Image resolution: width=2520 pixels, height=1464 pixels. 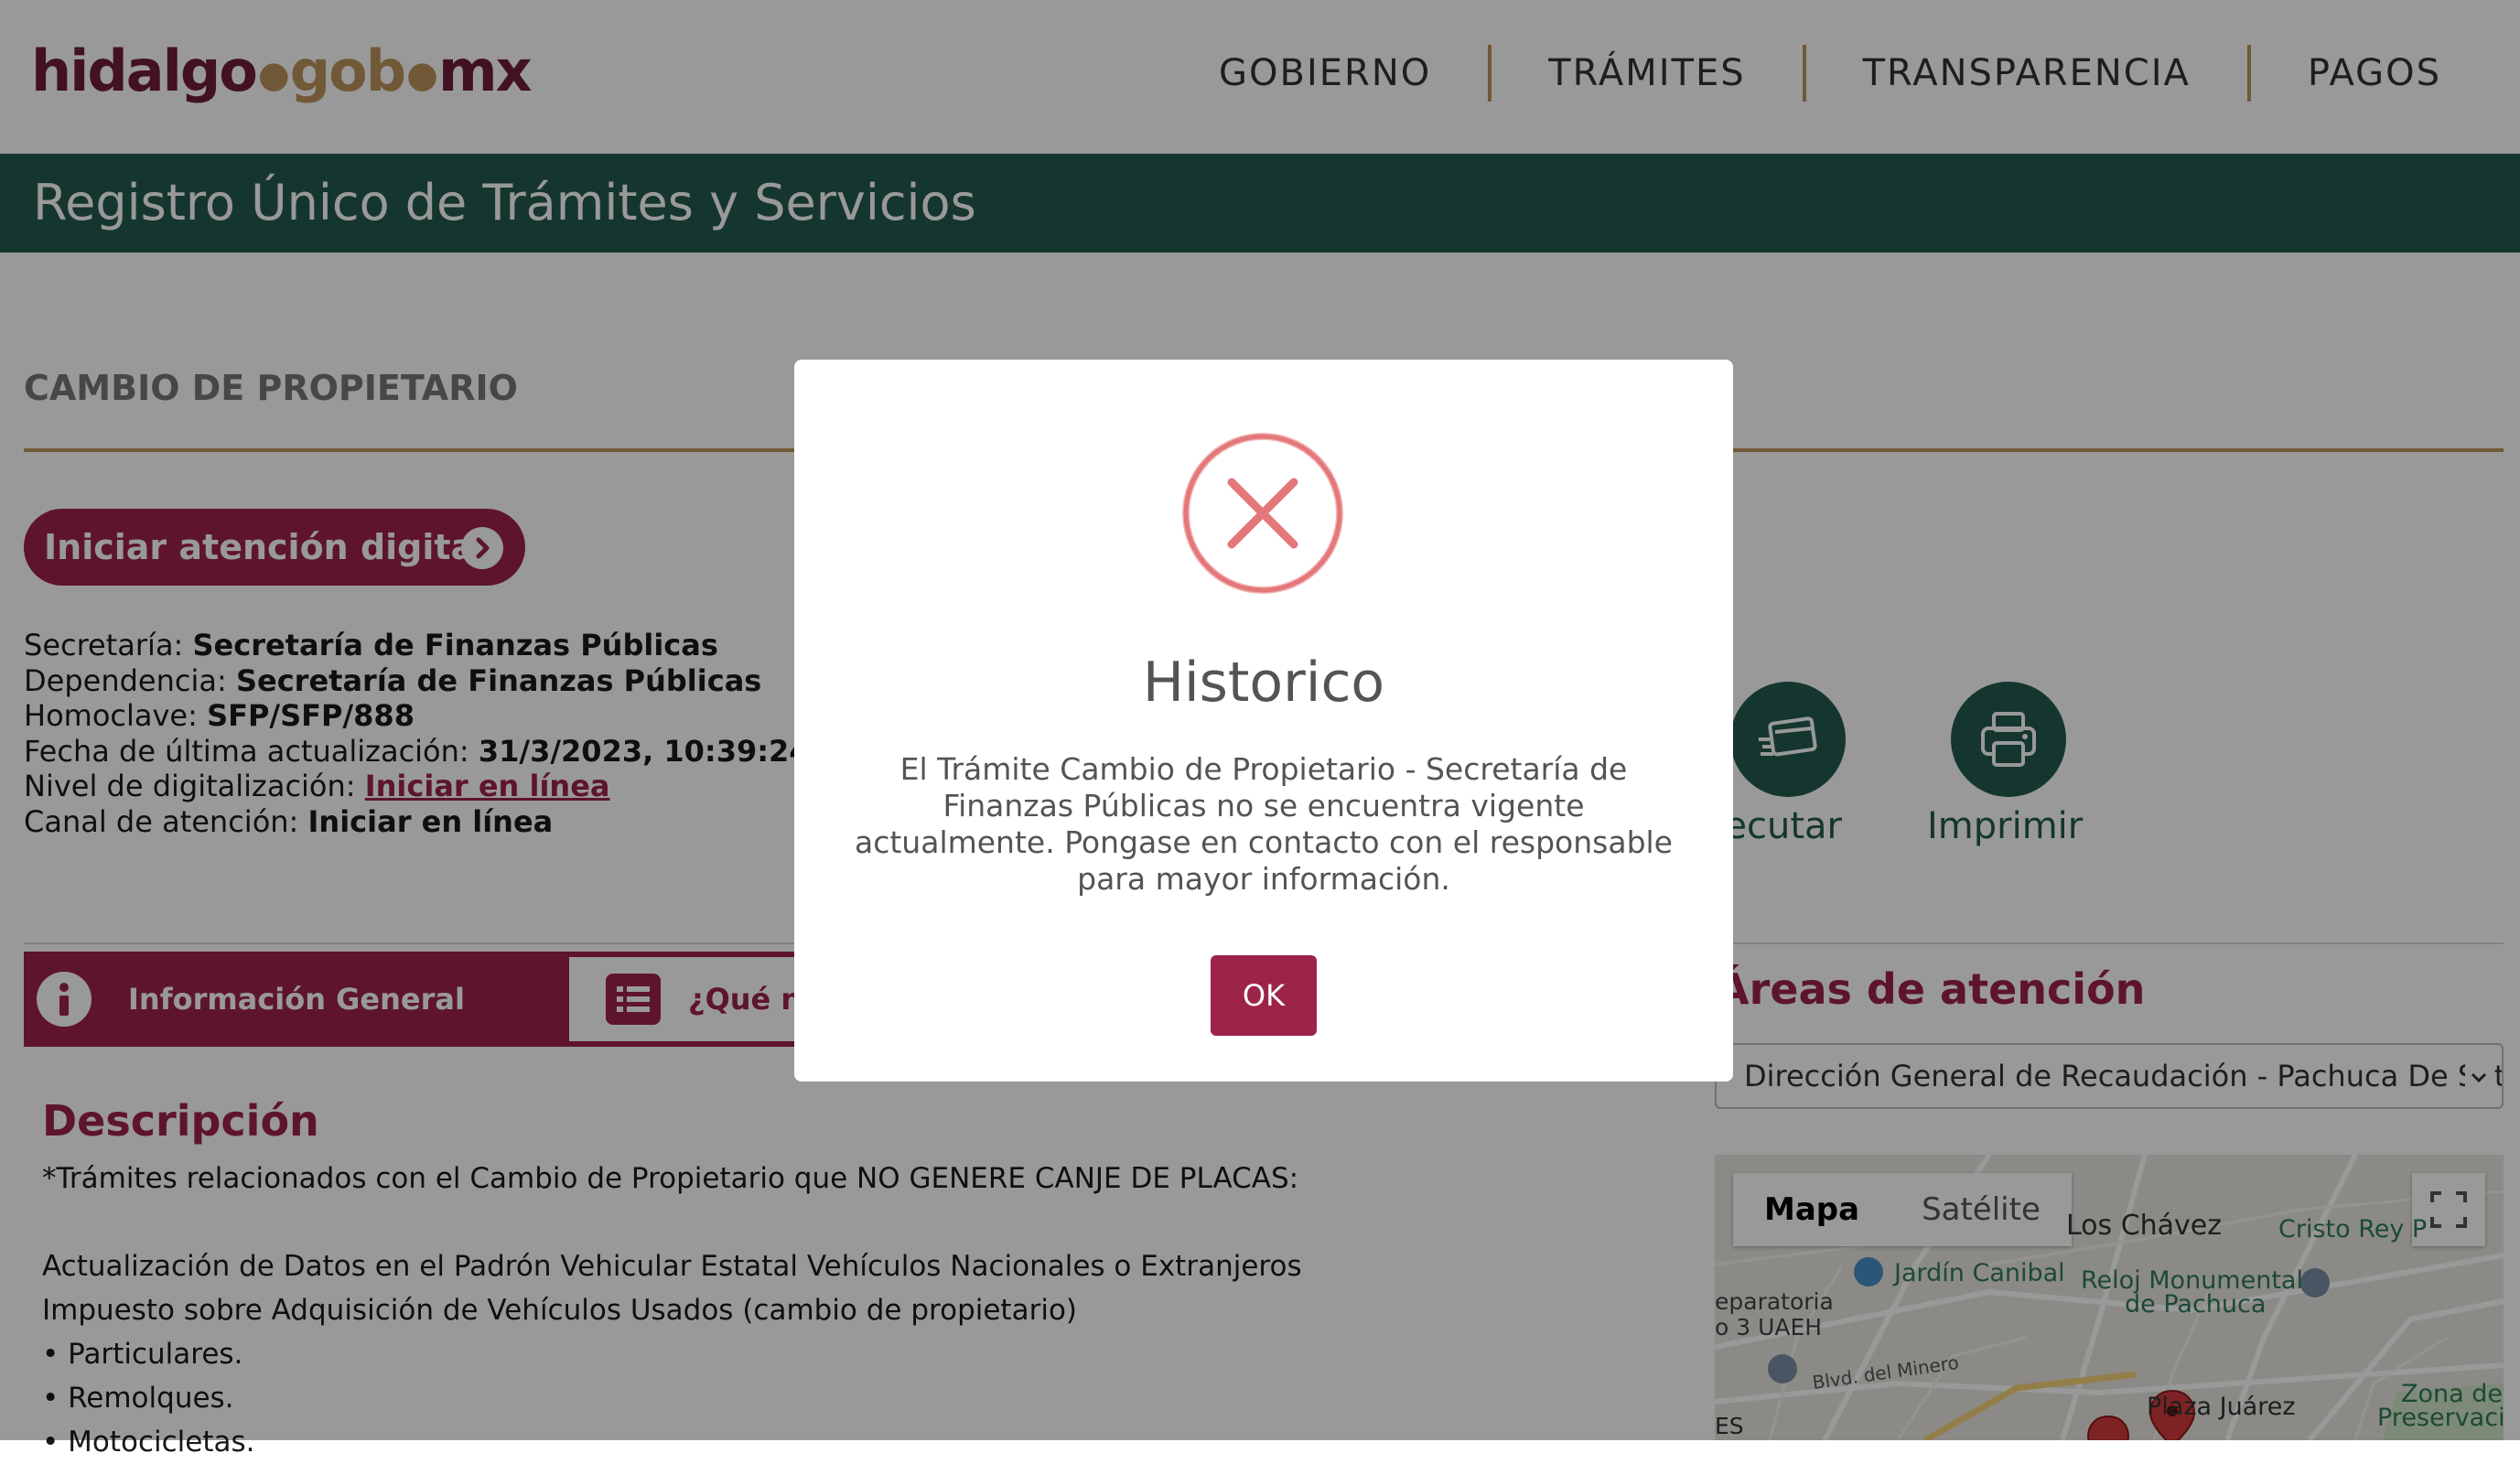 I want to click on error-icon, so click(x=1262, y=513).